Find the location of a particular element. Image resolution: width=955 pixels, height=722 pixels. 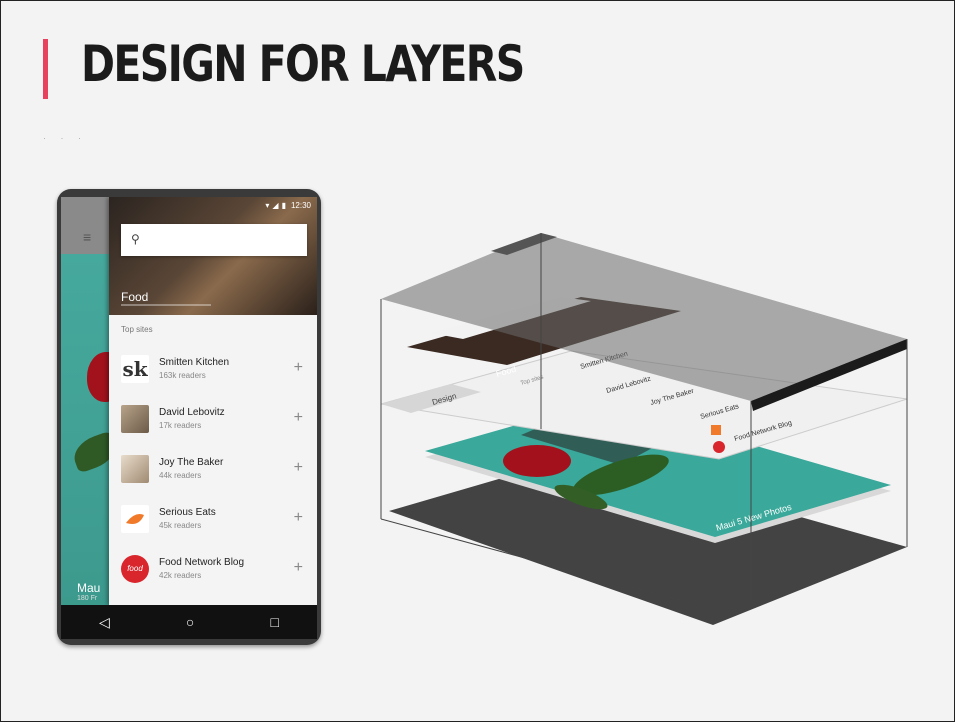

search-input: ⚲ is located at coordinates (214, 240).